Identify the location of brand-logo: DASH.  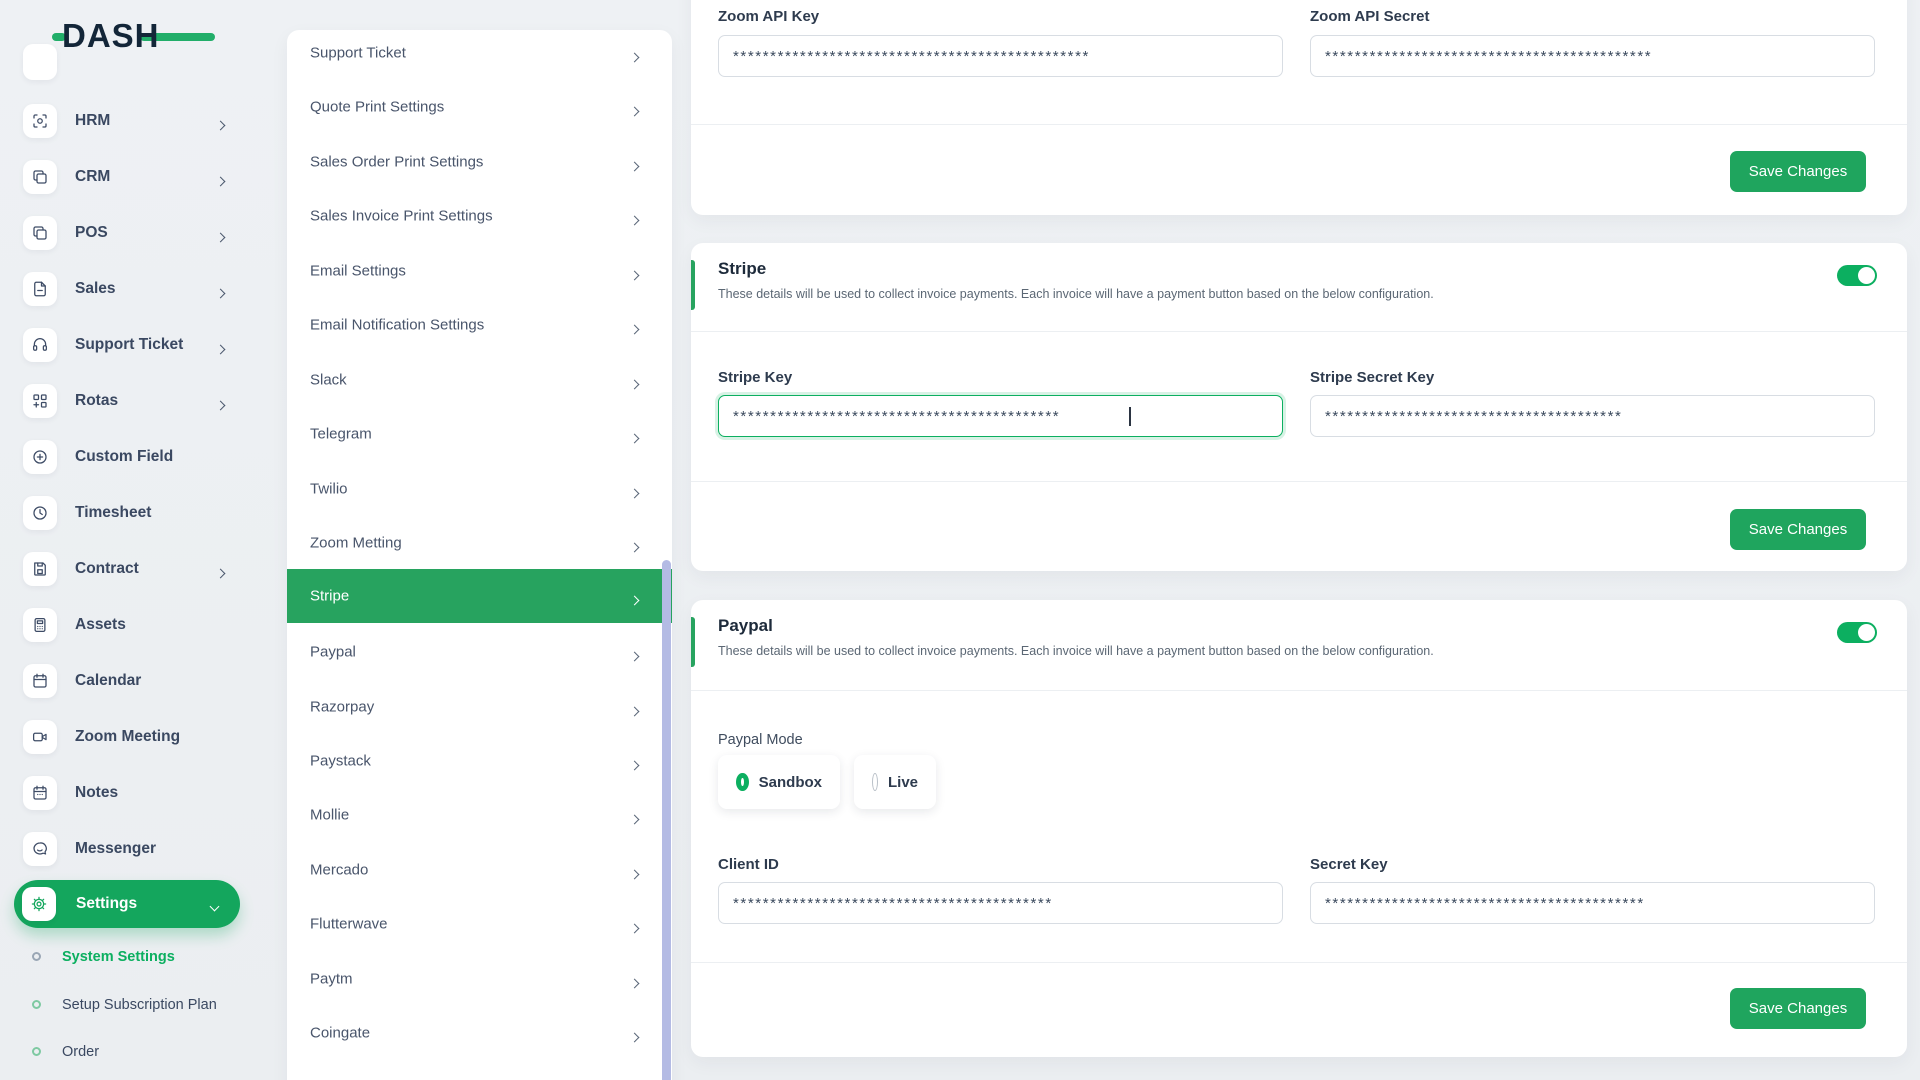
(133, 36).